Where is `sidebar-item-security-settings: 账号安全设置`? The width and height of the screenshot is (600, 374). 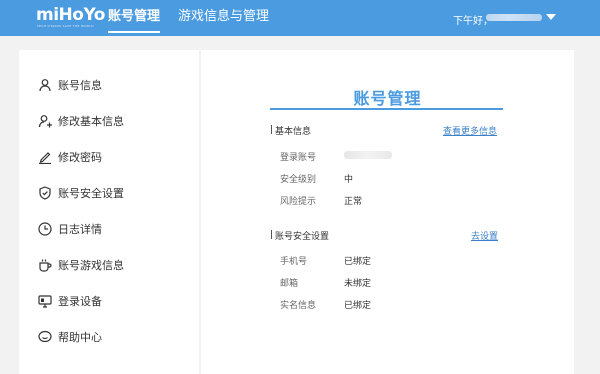
sidebar-item-security-settings: 账号安全设置 is located at coordinates (113, 194).